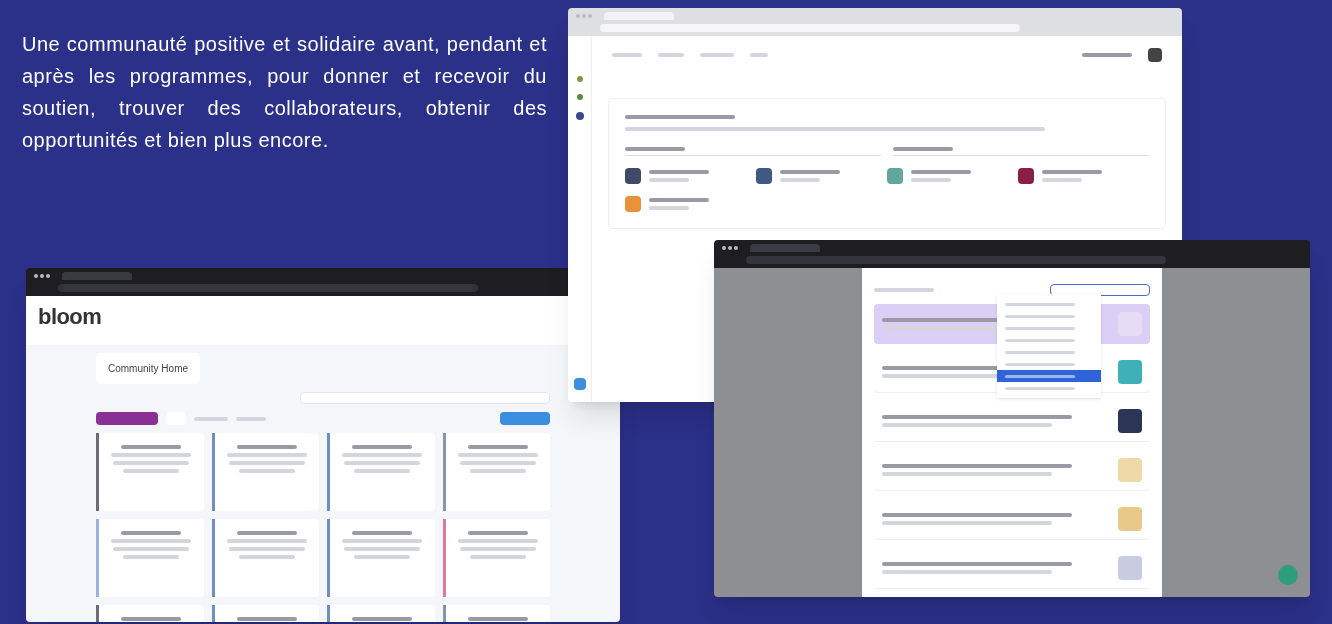 The image size is (1332, 624). What do you see at coordinates (1155, 55) in the screenshot?
I see `avatar-icon` at bounding box center [1155, 55].